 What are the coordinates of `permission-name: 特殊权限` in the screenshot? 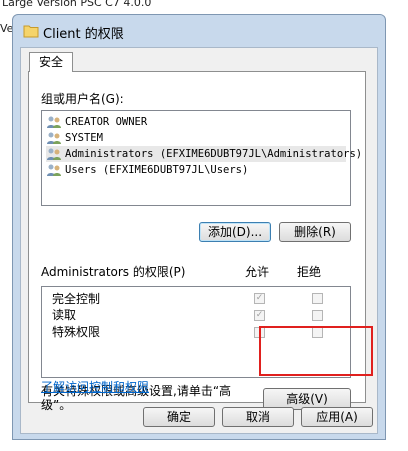 It's located at (76, 332).